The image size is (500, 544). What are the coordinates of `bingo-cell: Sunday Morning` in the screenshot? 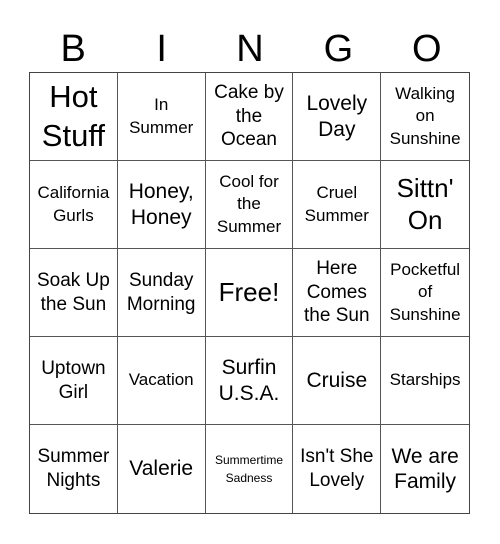 It's located at (161, 293).